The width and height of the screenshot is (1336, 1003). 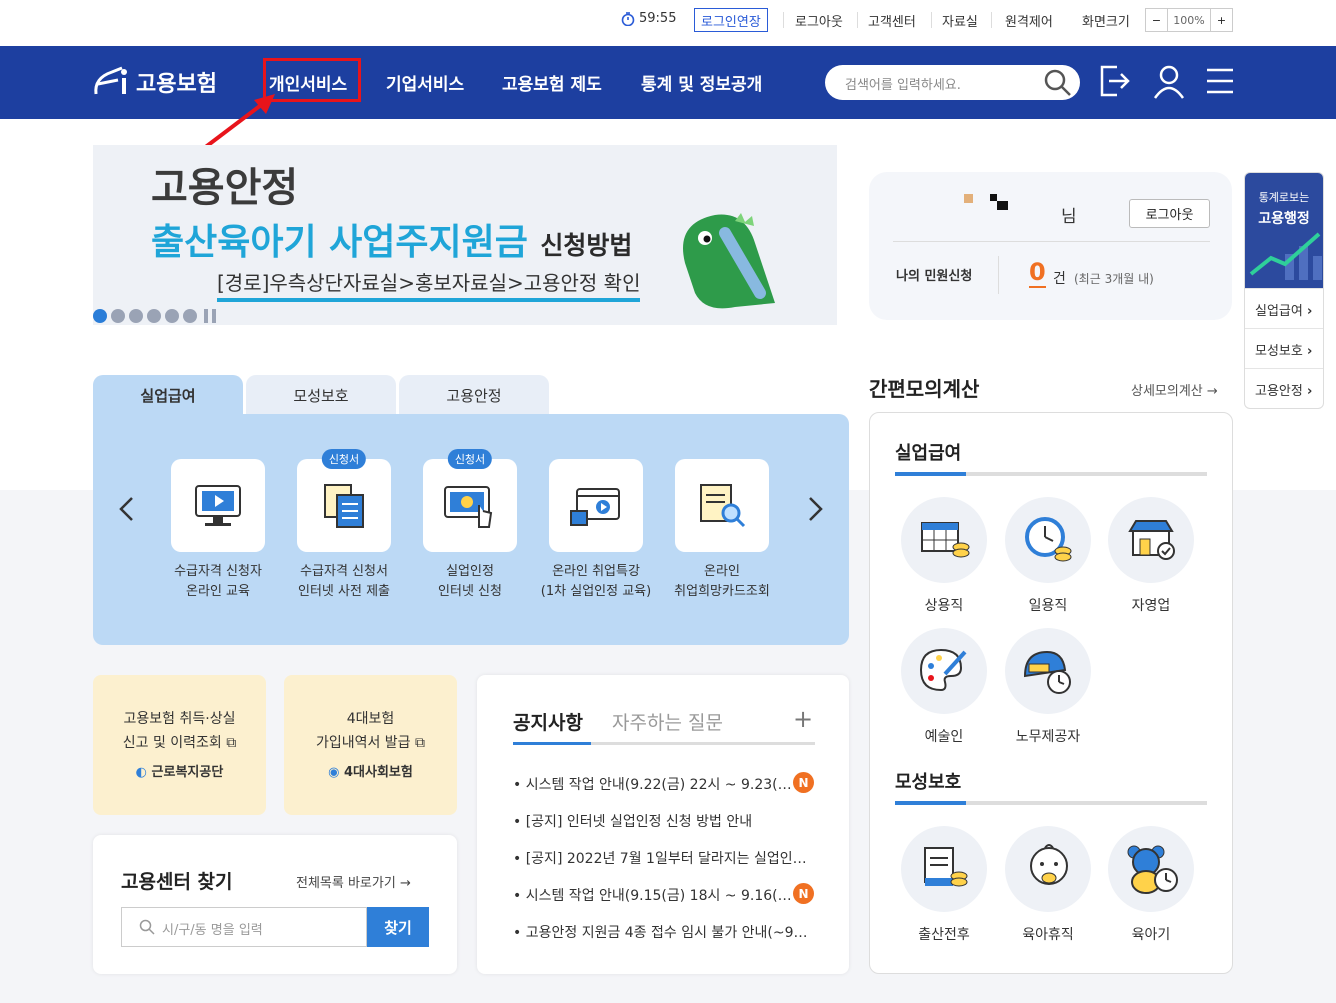 I want to click on screen-size-label: 화면크기, so click(x=1106, y=22).